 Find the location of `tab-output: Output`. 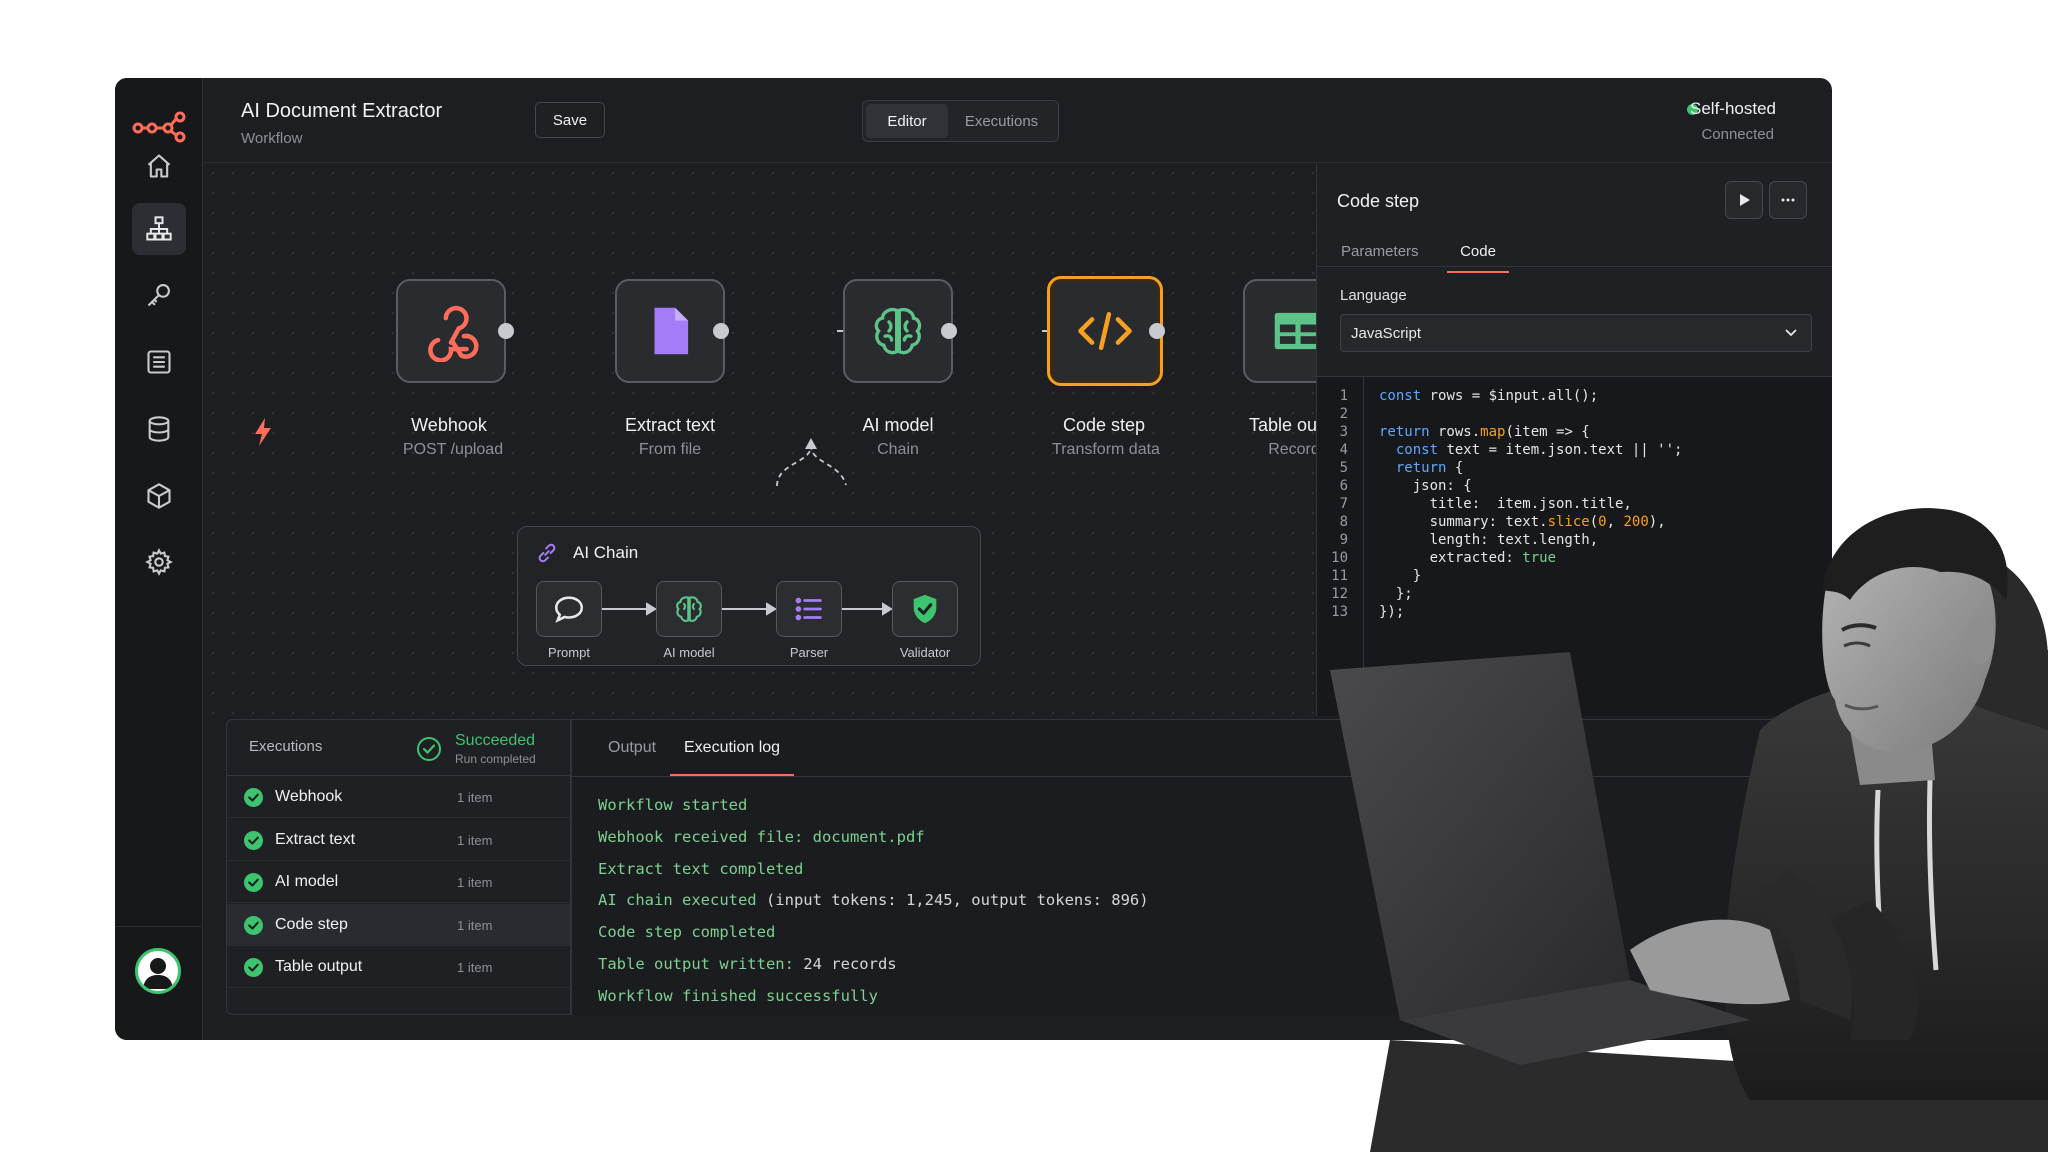

tab-output: Output is located at coordinates (632, 757).